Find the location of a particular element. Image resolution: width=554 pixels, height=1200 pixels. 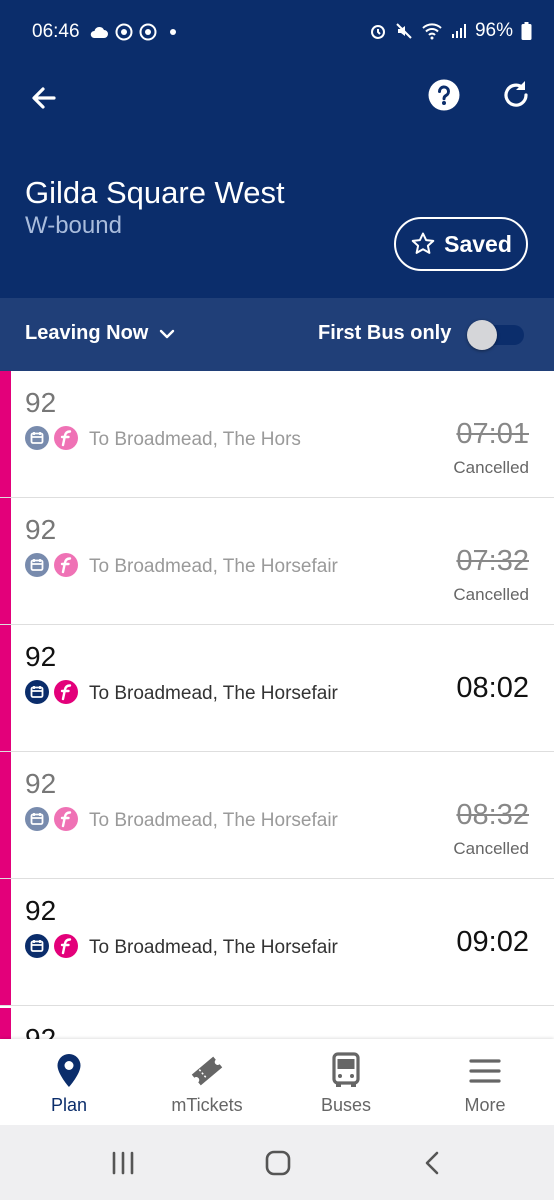

battery-icon is located at coordinates (526, 31).